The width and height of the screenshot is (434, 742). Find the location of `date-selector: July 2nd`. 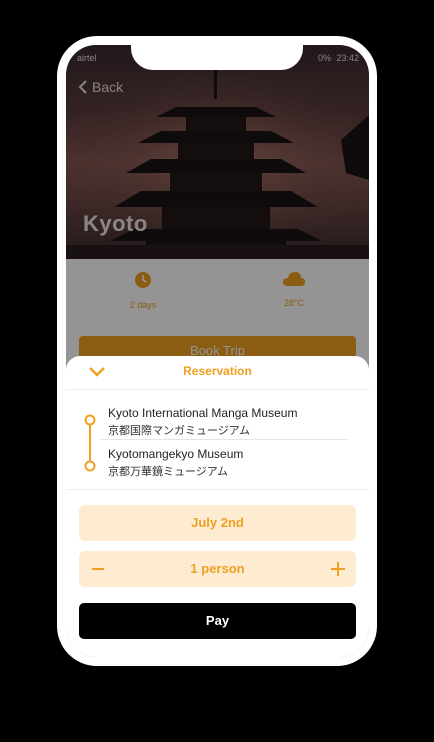

date-selector: July 2nd is located at coordinates (217, 523).